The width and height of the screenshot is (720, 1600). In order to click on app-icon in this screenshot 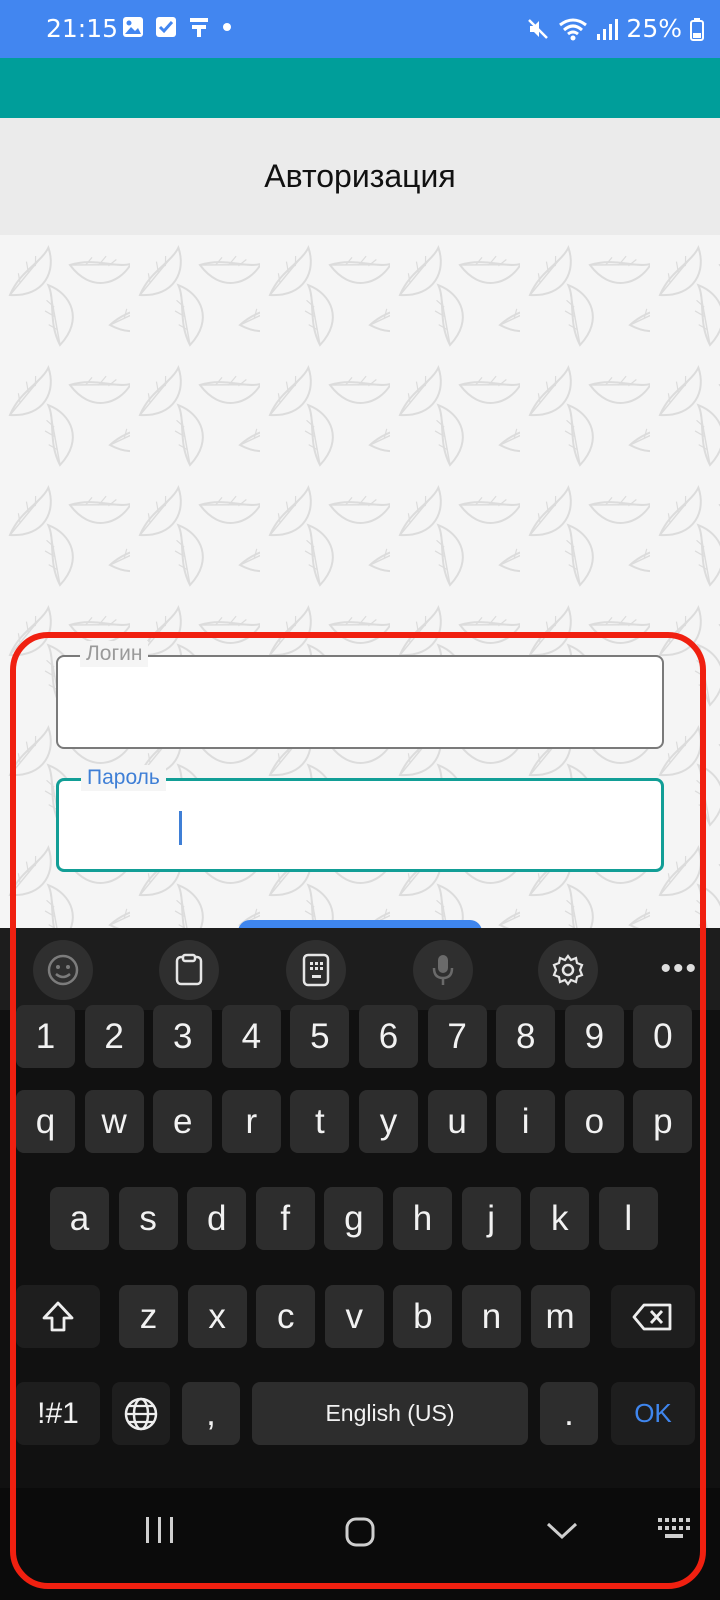, I will do `click(199, 27)`.